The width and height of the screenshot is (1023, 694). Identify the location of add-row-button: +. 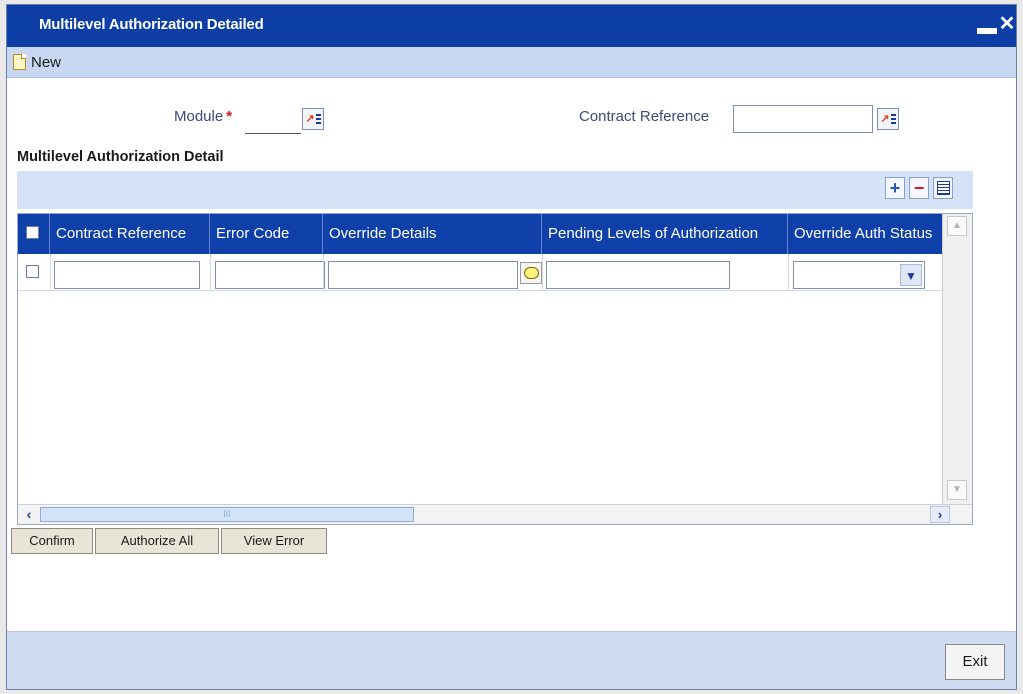
(895, 188).